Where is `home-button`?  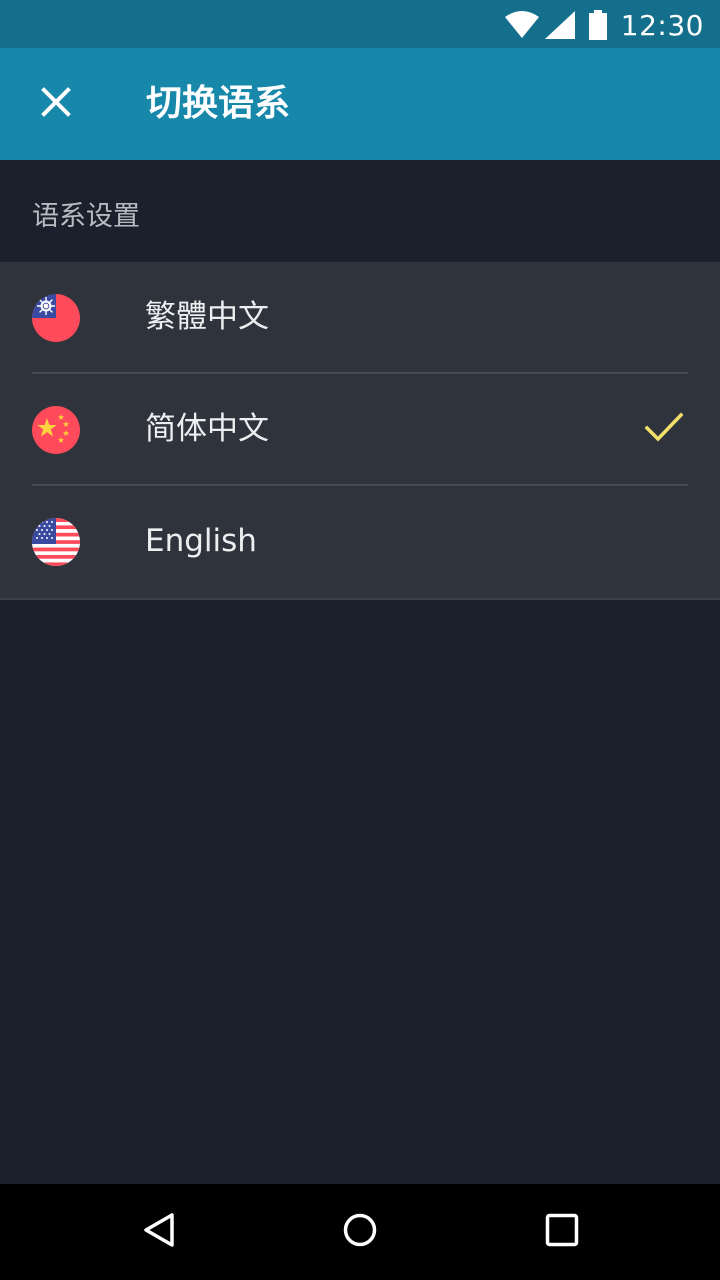
home-button is located at coordinates (360, 1232).